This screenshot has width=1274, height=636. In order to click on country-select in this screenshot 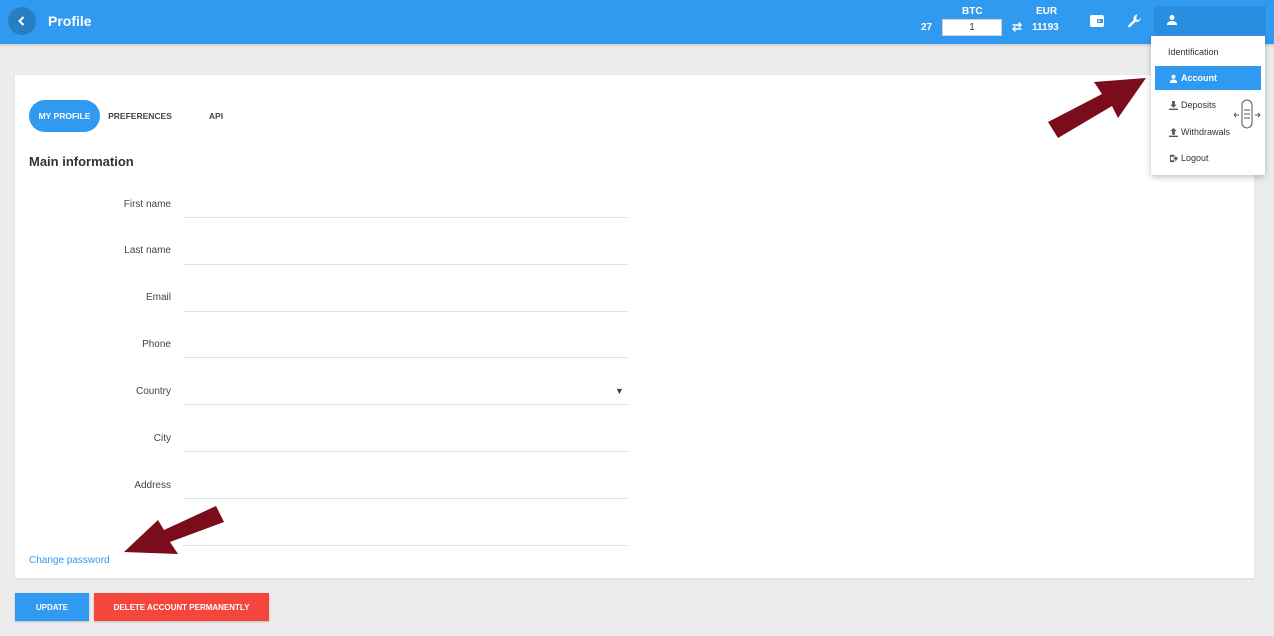, I will do `click(405, 393)`.